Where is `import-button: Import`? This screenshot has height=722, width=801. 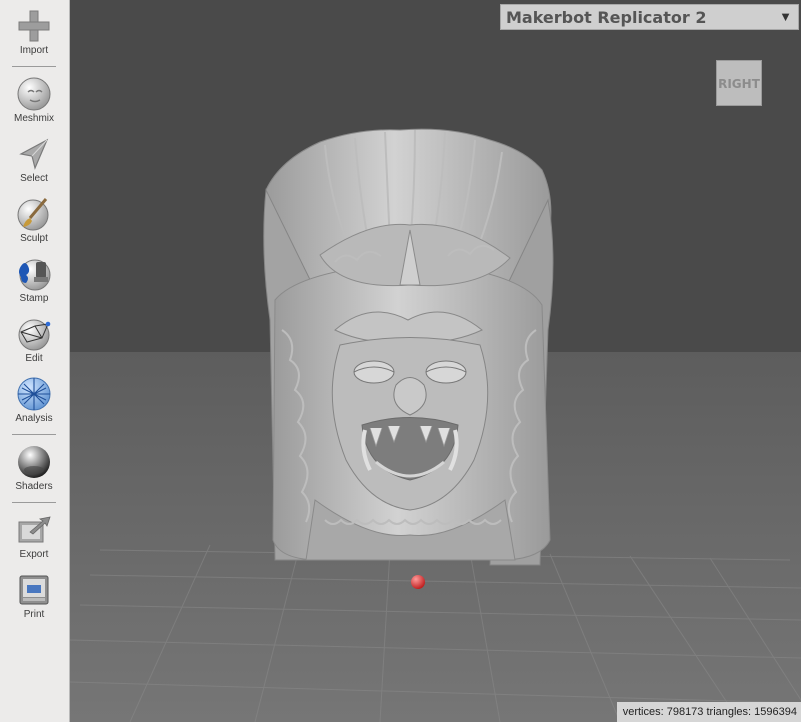 import-button: Import is located at coordinates (34, 32).